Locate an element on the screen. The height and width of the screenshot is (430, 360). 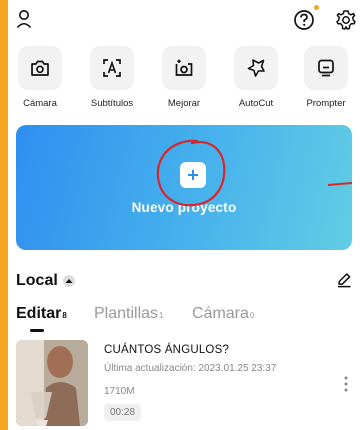
thumbnail-image is located at coordinates (52, 383).